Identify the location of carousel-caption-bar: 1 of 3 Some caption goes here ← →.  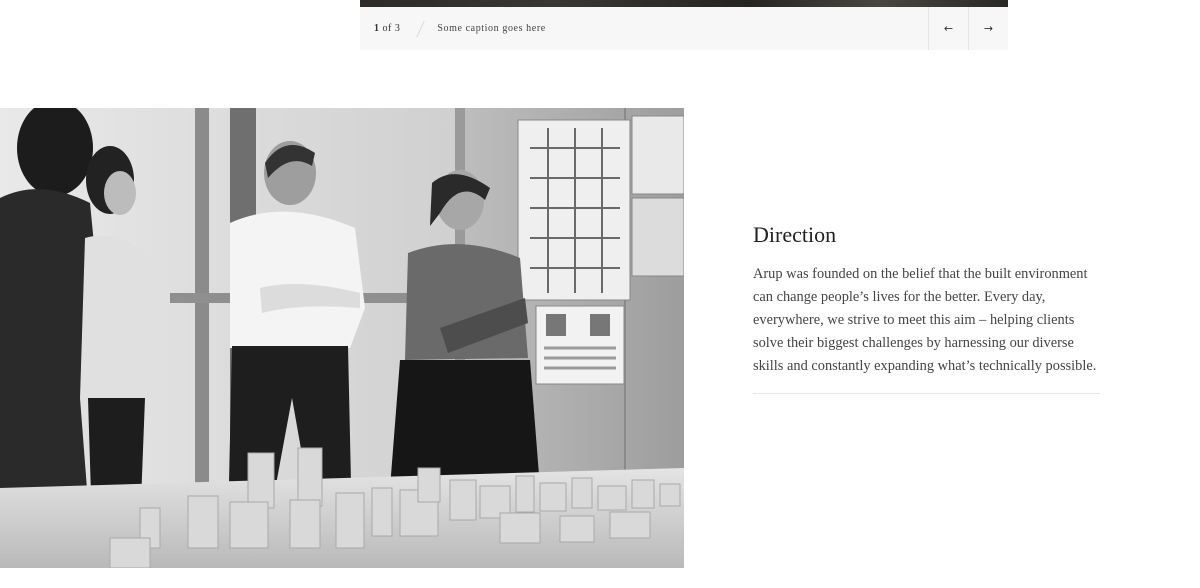
(684, 28).